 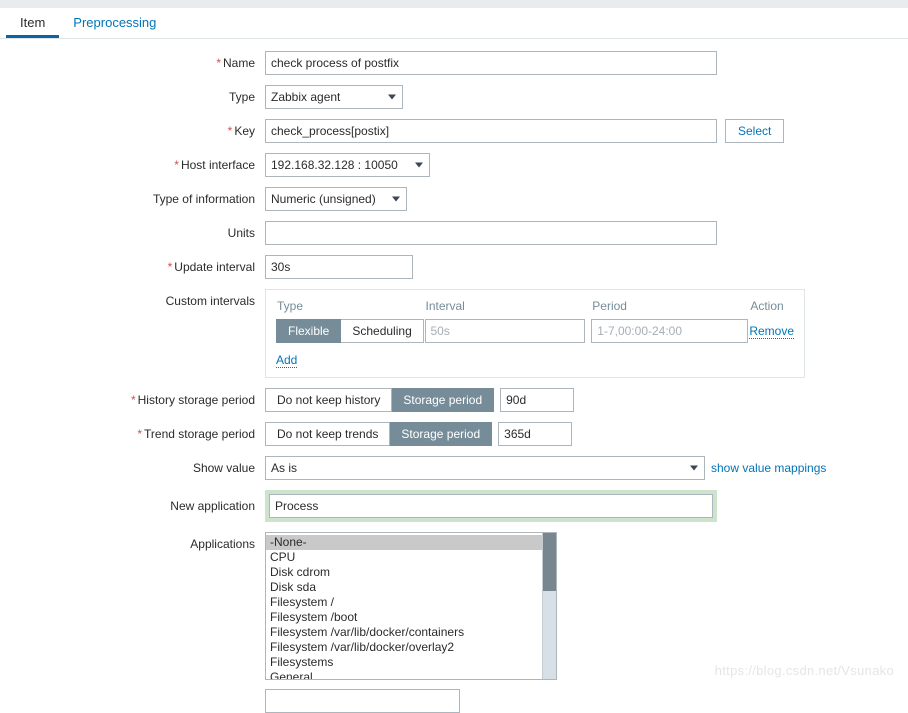 What do you see at coordinates (222, 544) in the screenshot?
I see `label-applications: Applications` at bounding box center [222, 544].